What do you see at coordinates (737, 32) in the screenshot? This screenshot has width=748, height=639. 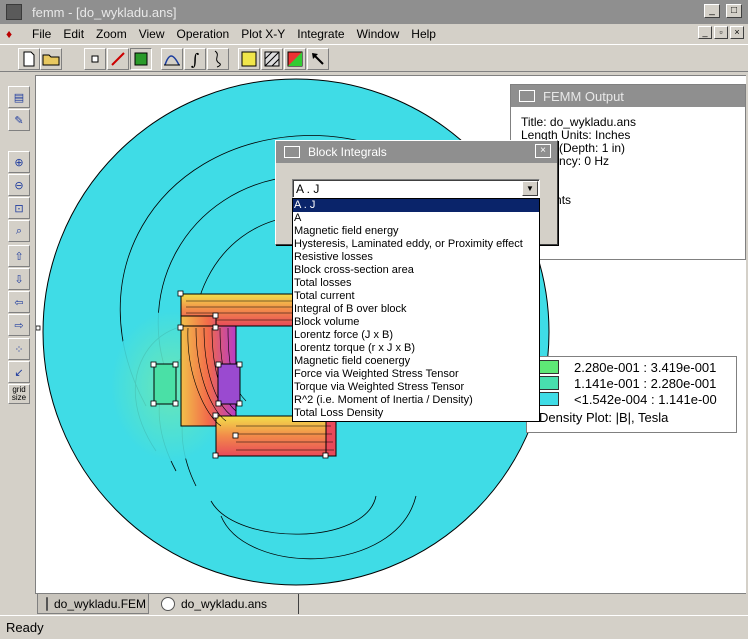 I see `mdi-close-button: ×` at bounding box center [737, 32].